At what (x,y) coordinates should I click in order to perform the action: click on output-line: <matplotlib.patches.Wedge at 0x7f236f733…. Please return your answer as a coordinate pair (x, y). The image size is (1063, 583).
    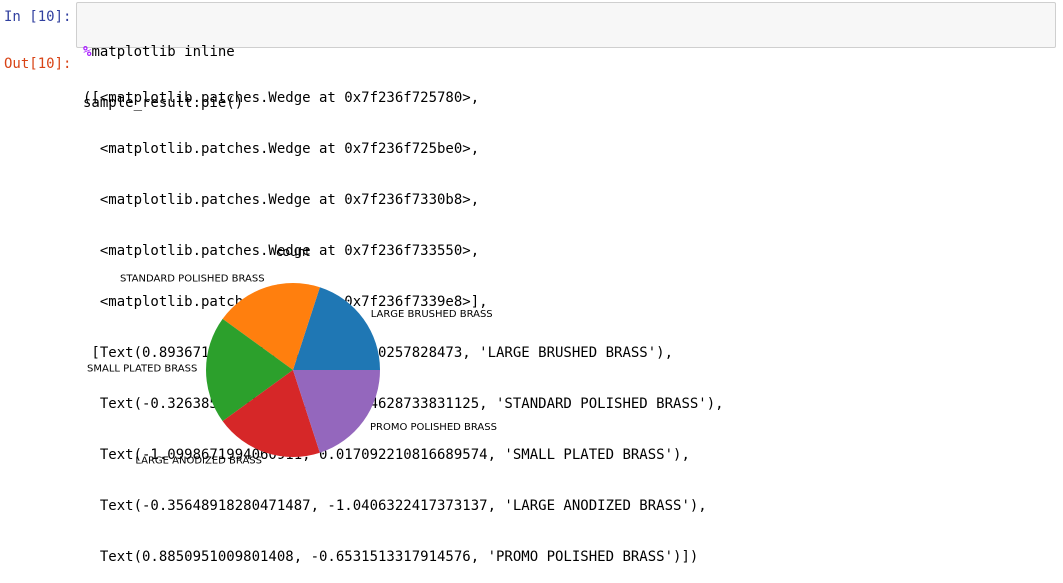
    Looking at the image, I should click on (281, 200).